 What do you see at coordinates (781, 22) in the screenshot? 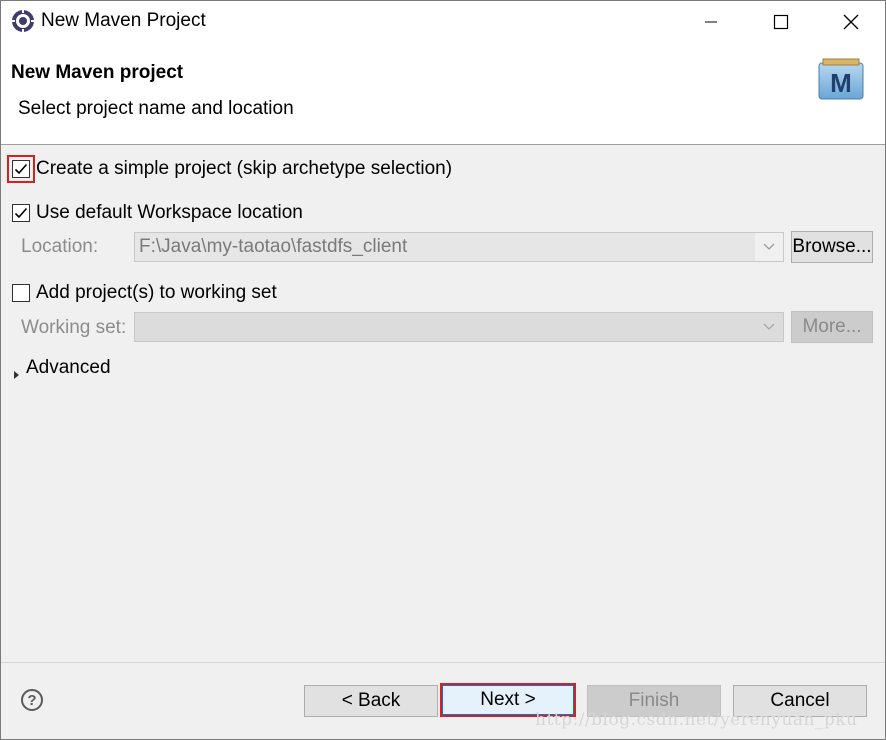
I see `maximize-button` at bounding box center [781, 22].